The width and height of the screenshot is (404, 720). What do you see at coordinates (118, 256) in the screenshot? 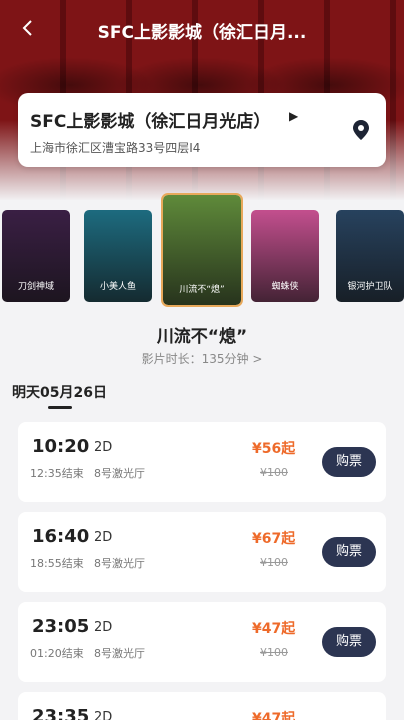
I see `movie-poster: 小美人鱼` at bounding box center [118, 256].